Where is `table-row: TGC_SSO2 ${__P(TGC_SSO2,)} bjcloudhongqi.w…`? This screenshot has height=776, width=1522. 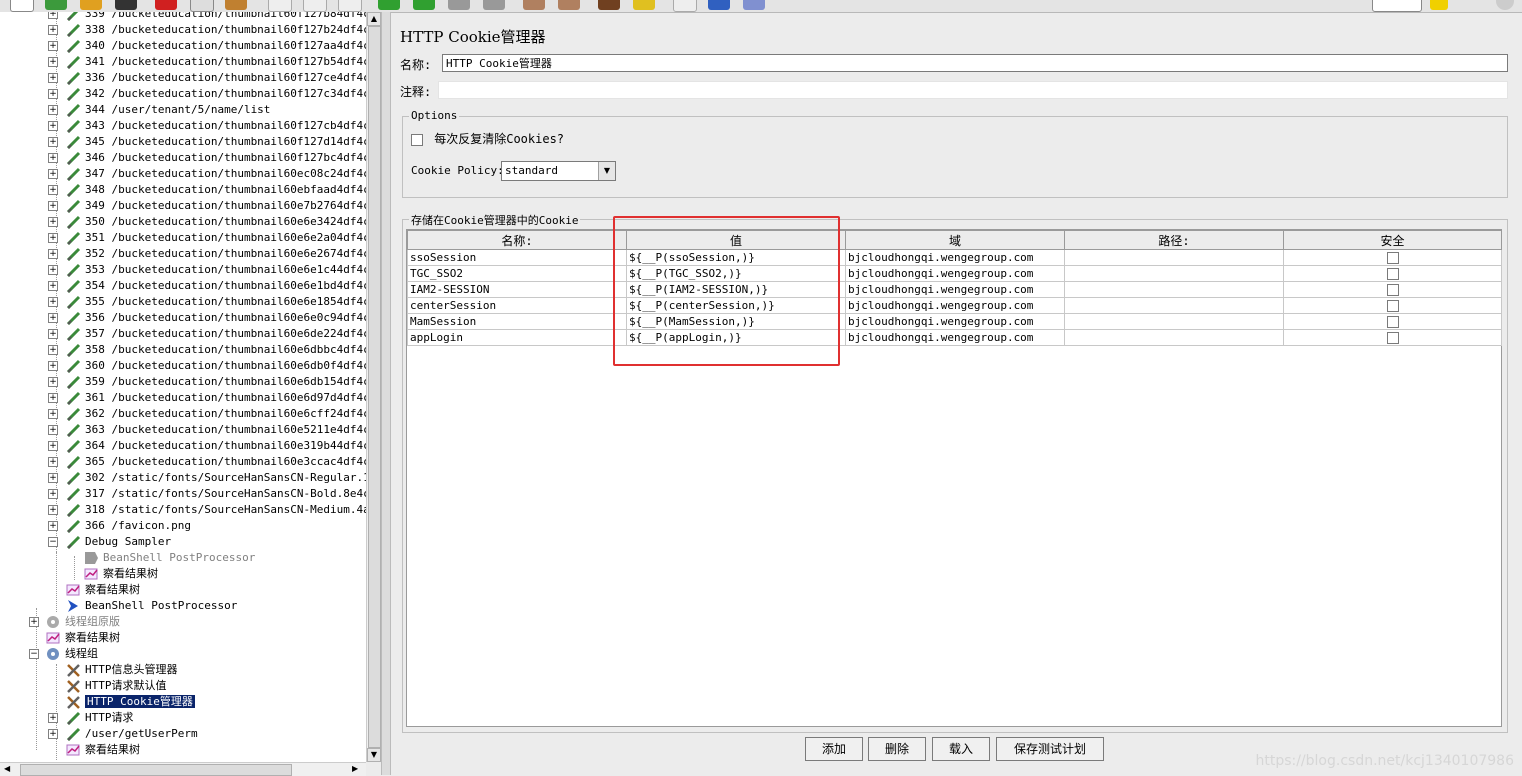 table-row: TGC_SSO2 ${__P(TGC_SSO2,)} bjcloudhongqi.w… is located at coordinates (954, 273).